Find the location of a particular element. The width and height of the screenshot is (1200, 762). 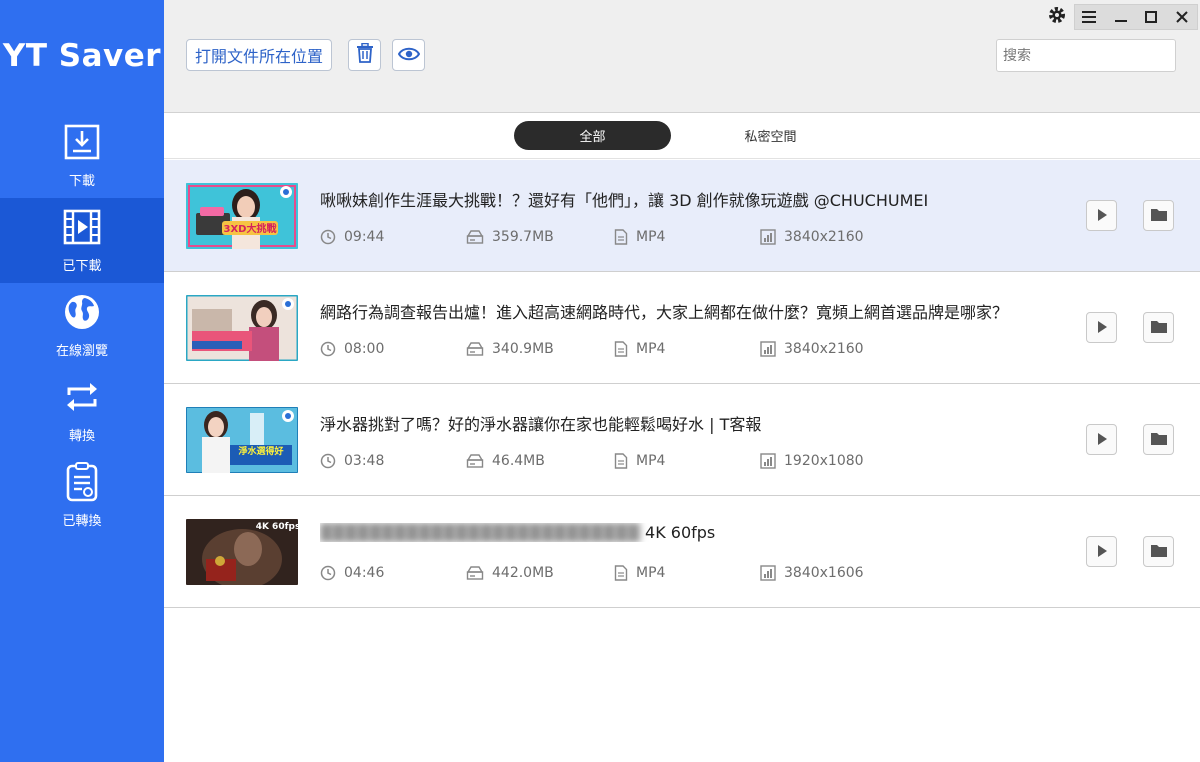

thumbnail-caption: 3XD大挑戰 is located at coordinates (250, 228).